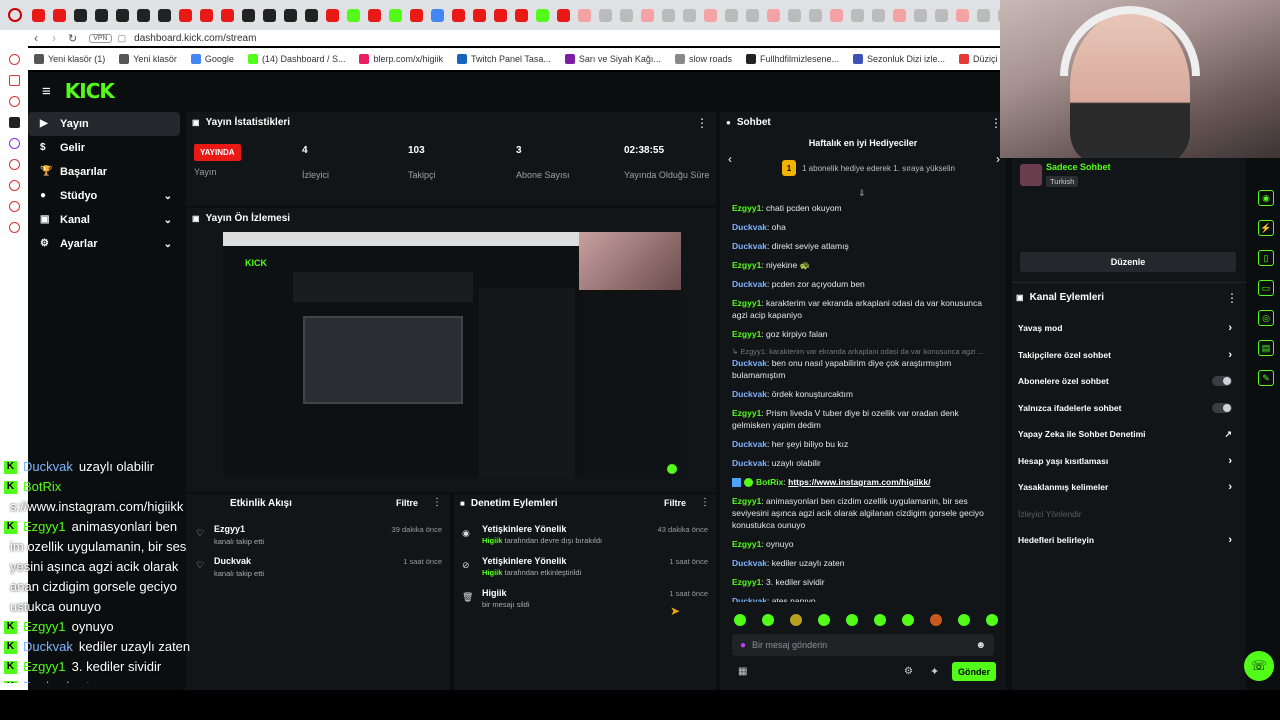  Describe the element at coordinates (1125, 434) in the screenshot. I see `channel-action-item: Yapay Zeka ile Sohbet Denetimi ↗` at that location.